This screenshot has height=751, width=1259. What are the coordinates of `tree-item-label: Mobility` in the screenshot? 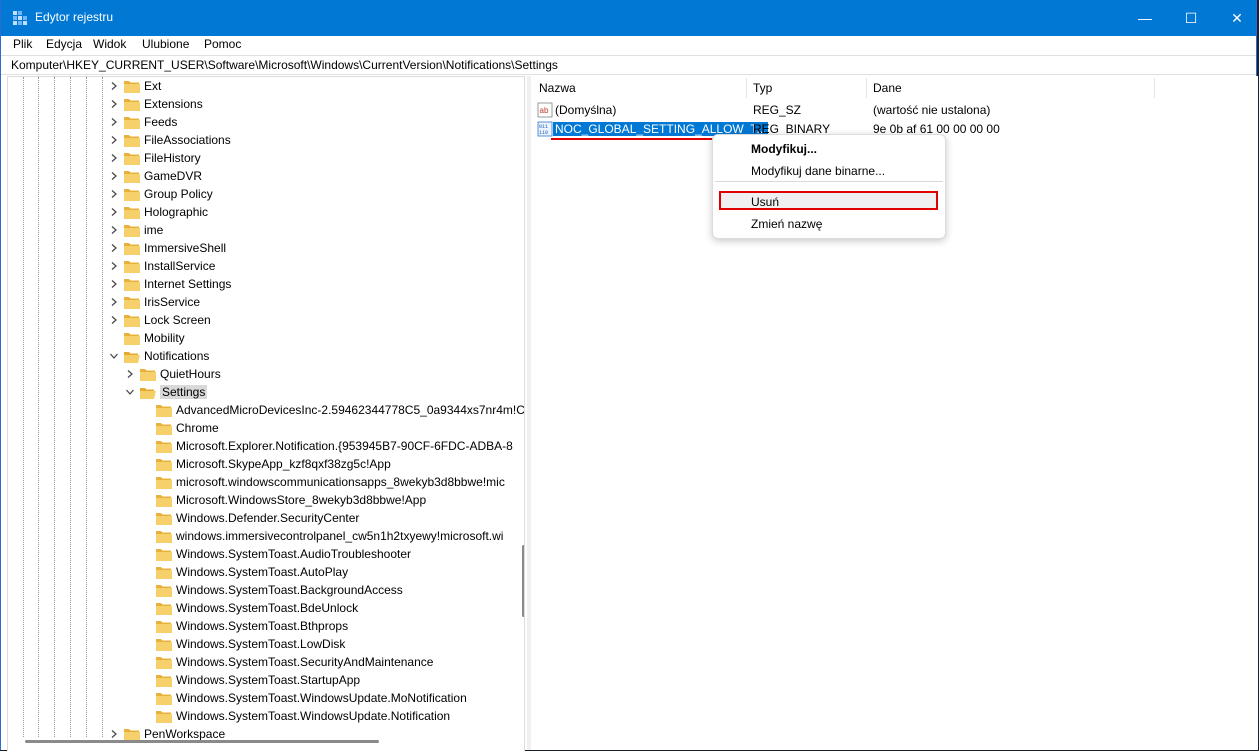 It's located at (164, 338).